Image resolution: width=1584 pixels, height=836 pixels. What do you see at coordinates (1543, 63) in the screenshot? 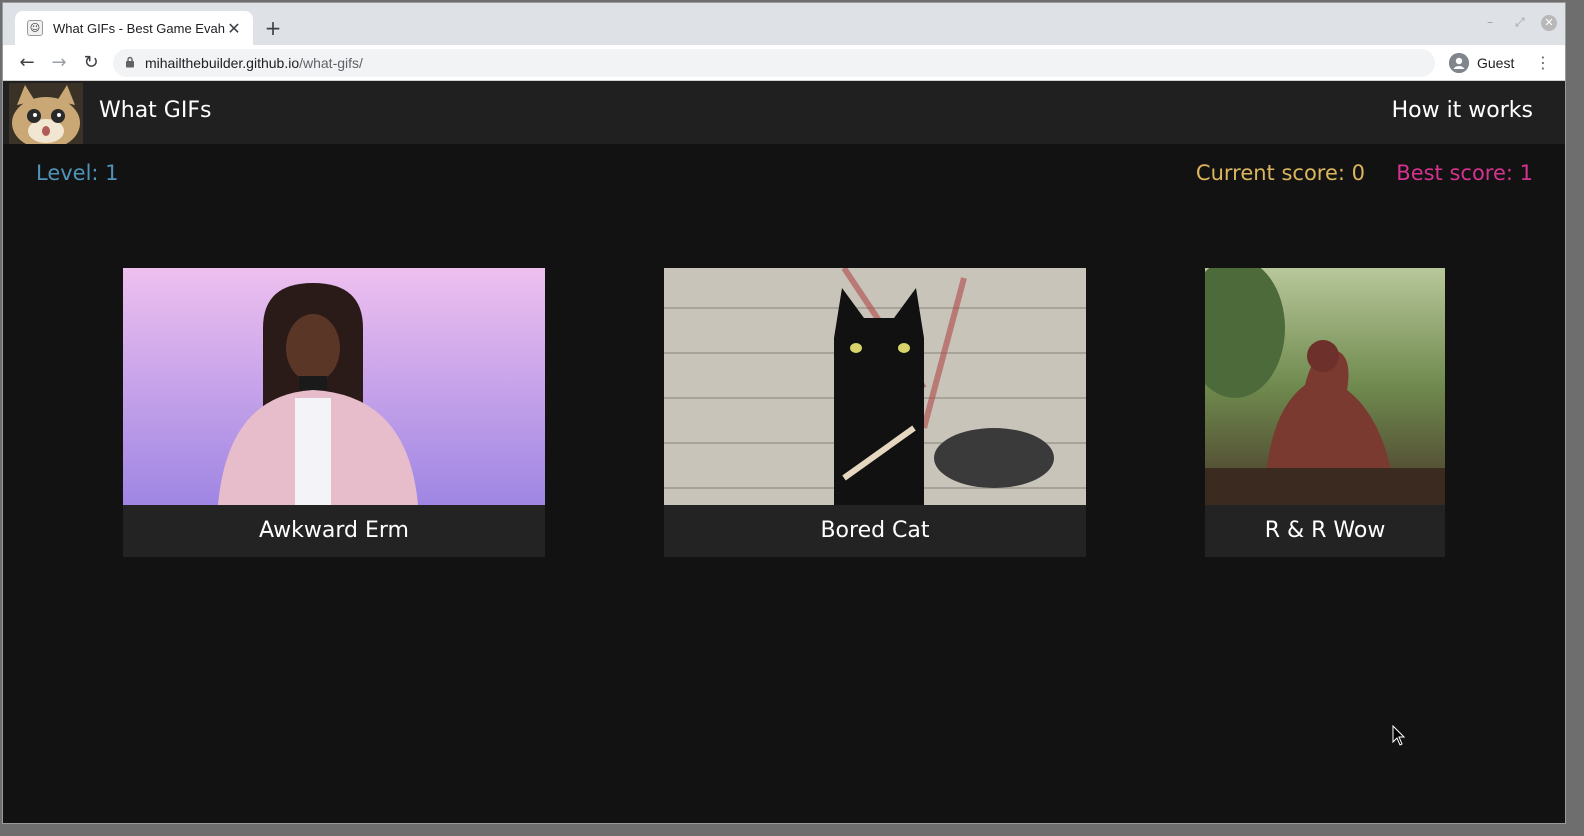
I see `kebab-menu-icon: ⋮` at bounding box center [1543, 63].